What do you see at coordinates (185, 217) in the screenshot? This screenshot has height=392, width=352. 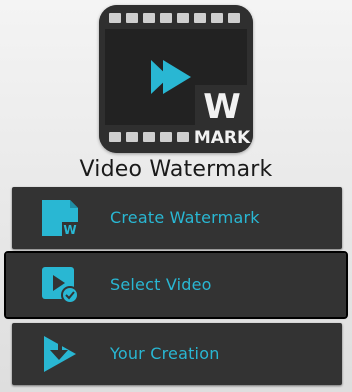 I see `create-watermark-label: Create Watermark` at bounding box center [185, 217].